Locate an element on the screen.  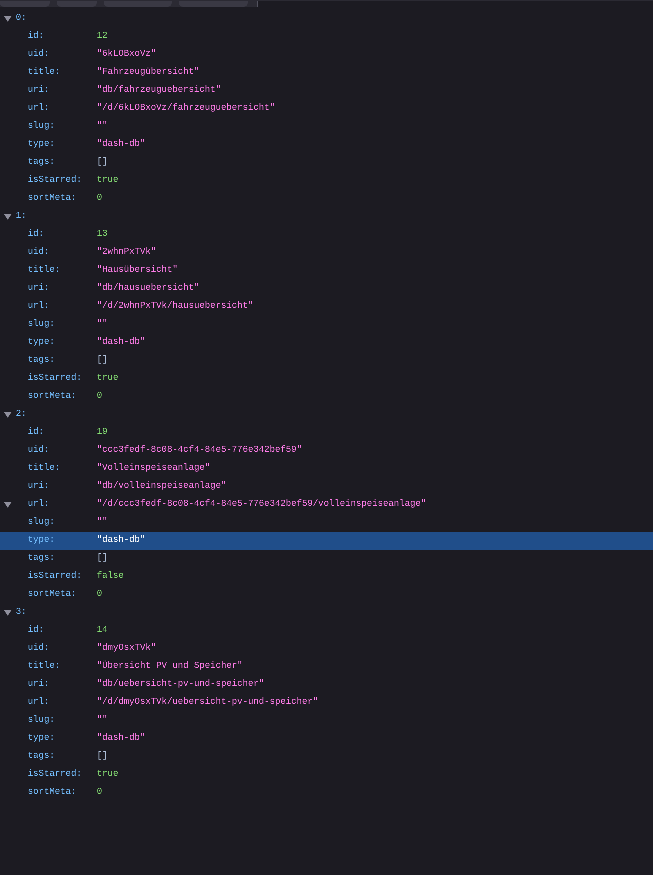
json-row: uri: "db/hausuebersicht" is located at coordinates (326, 289).